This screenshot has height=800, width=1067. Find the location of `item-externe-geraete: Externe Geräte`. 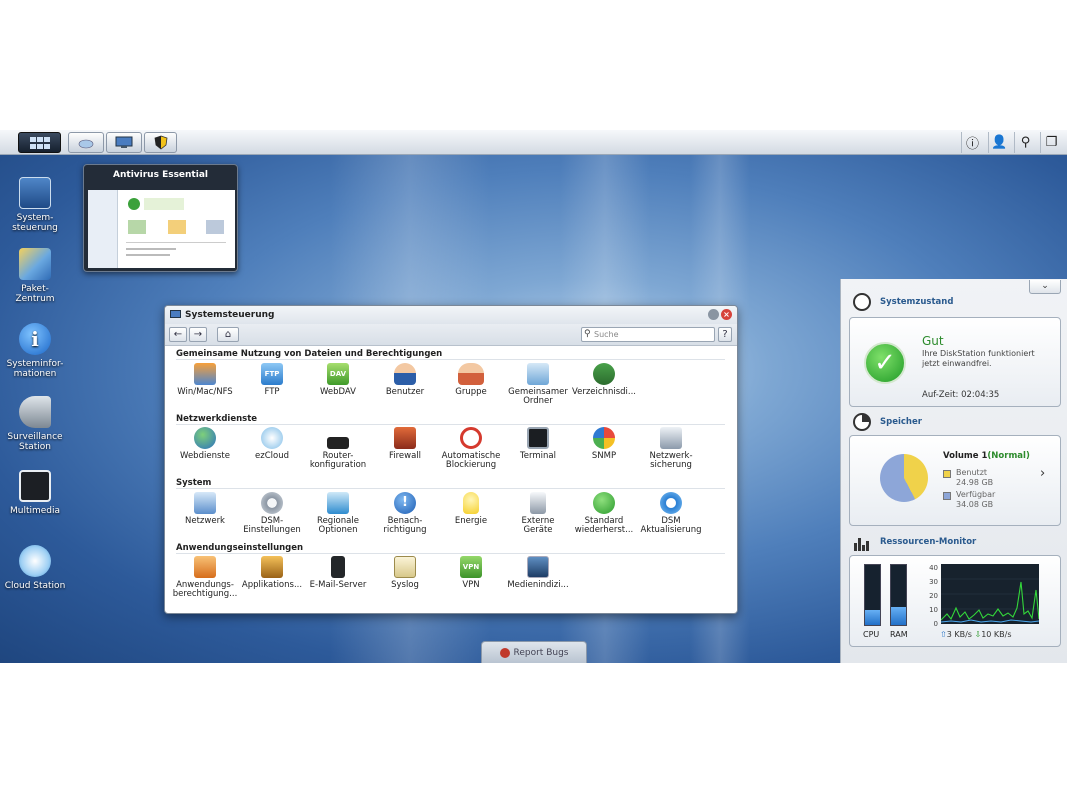

item-externe-geraete: Externe Geräte is located at coordinates (538, 513).